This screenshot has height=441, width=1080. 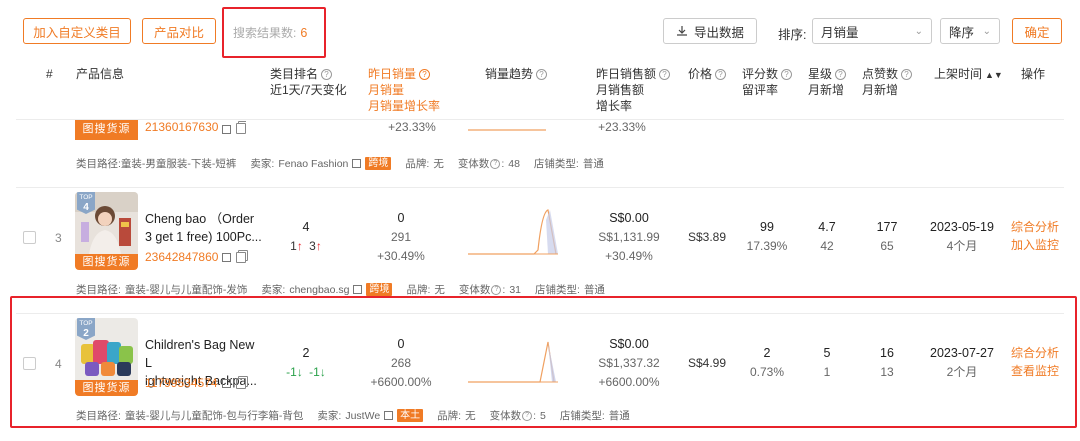 I want to click on col-sales-trend: 销量趋势?, so click(x=516, y=74).